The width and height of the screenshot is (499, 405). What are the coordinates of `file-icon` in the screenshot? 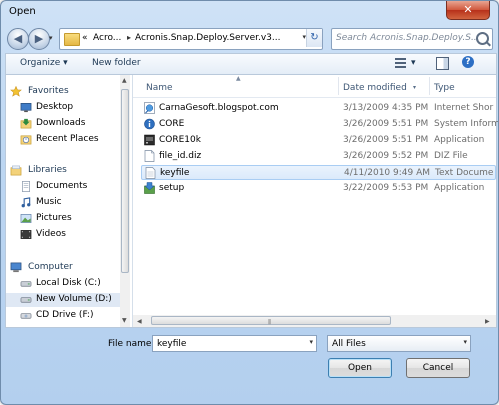 It's located at (149, 156).